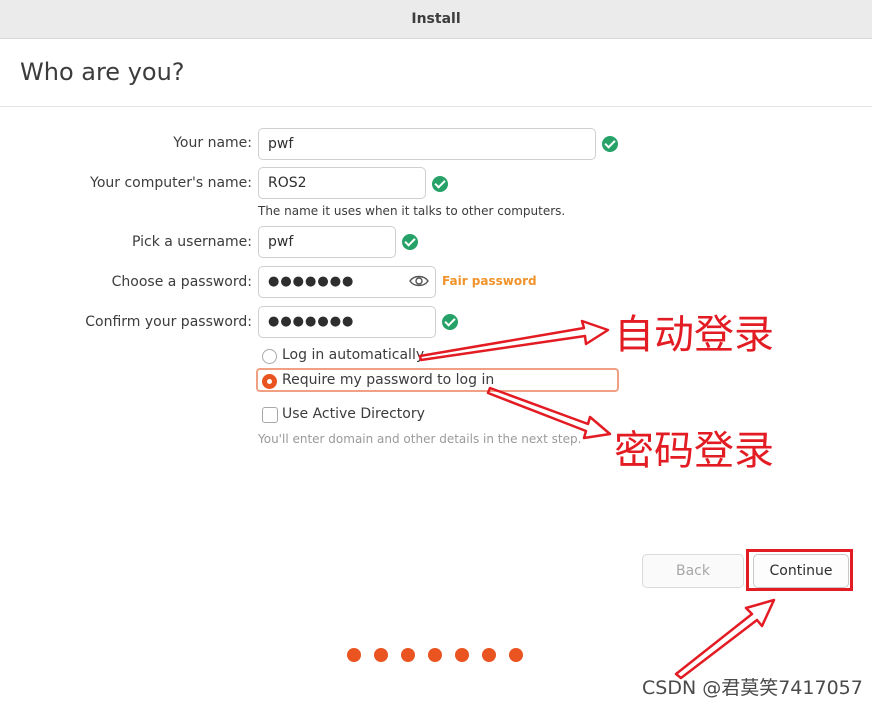 This screenshot has height=704, width=872. What do you see at coordinates (752, 688) in the screenshot?
I see `watermark: CSDN @君莫笑7417057` at bounding box center [752, 688].